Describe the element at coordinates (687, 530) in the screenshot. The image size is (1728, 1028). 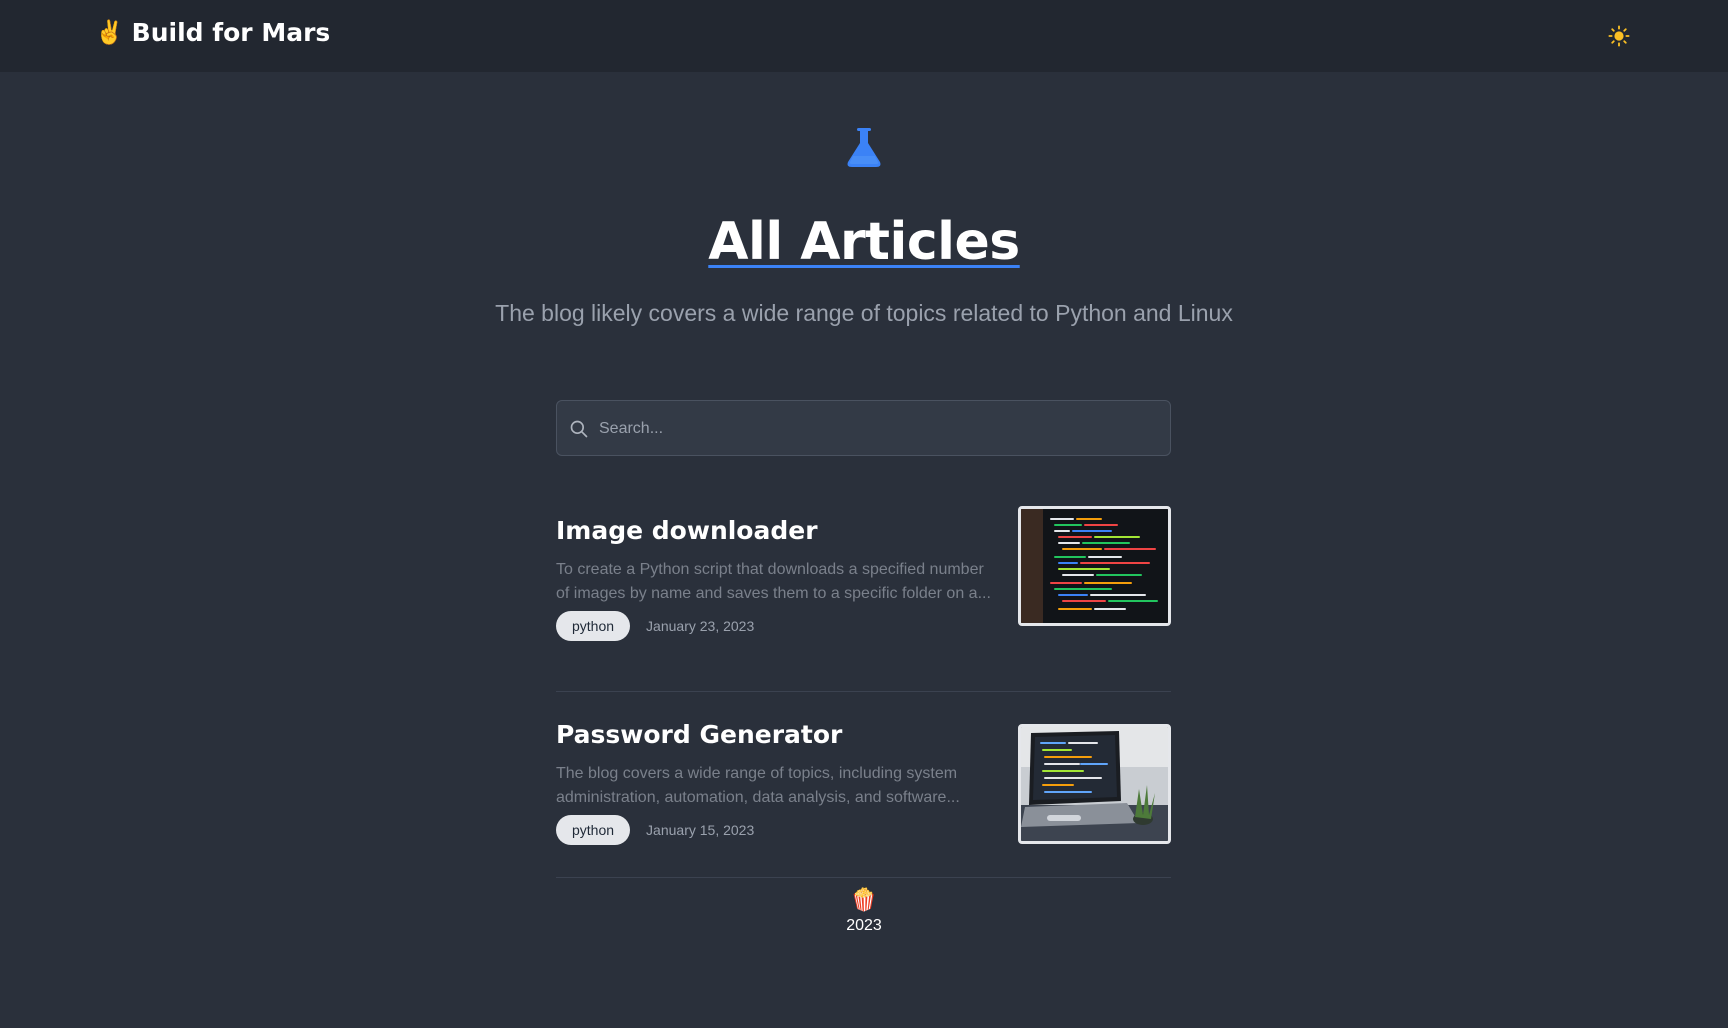
I see `article-title: Image downloader` at that location.